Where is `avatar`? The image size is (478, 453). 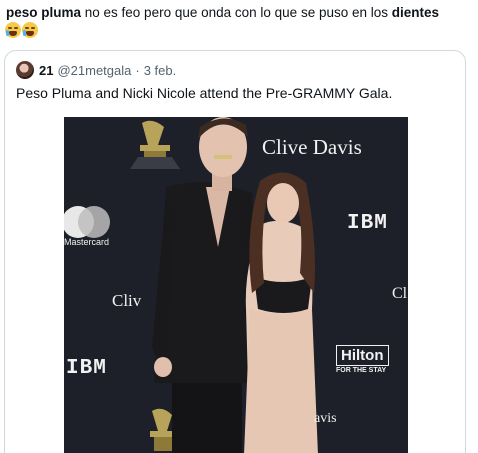
avatar is located at coordinates (25, 70).